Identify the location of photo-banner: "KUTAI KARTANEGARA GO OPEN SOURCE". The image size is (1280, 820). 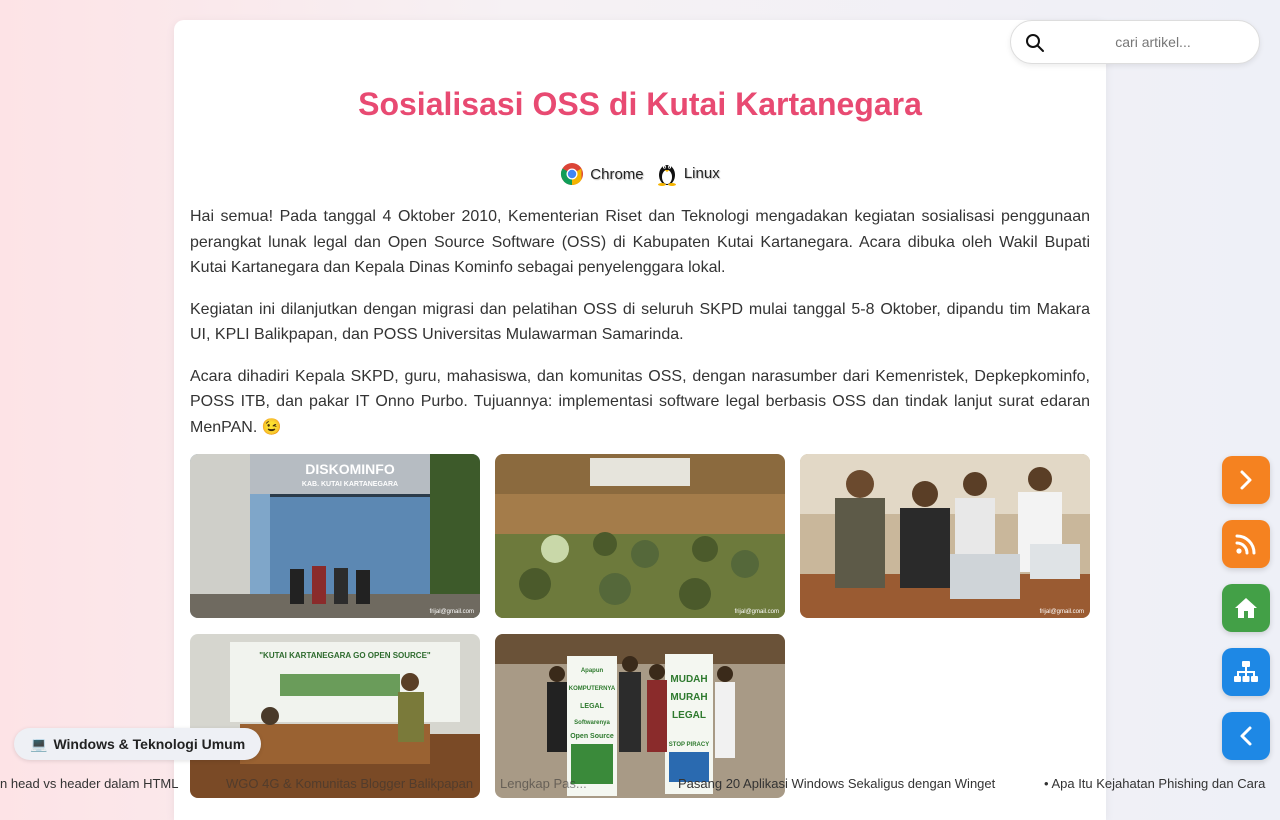
(345, 655).